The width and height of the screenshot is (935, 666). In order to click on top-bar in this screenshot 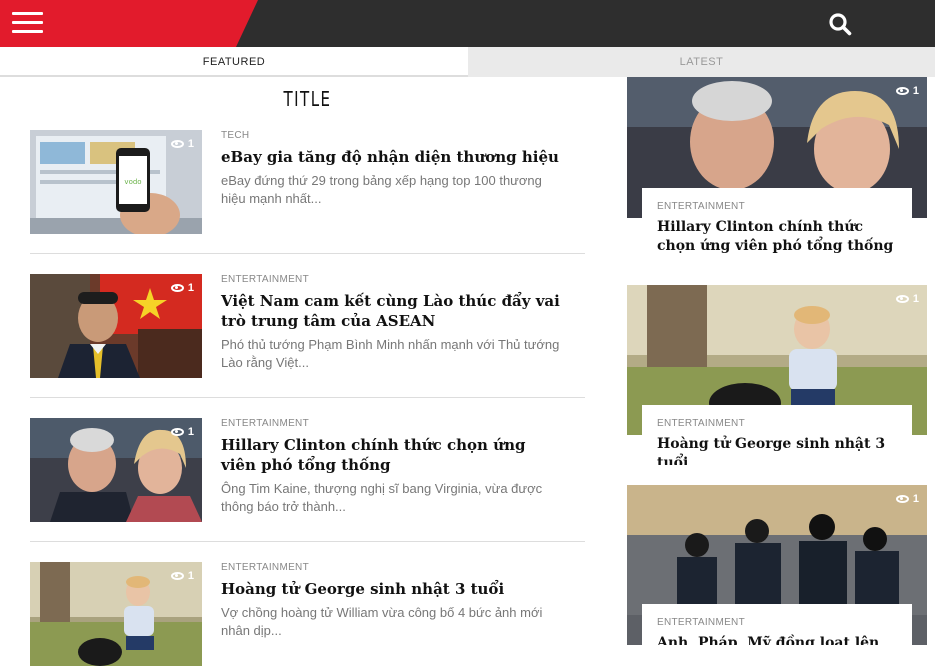, I will do `click(467, 23)`.